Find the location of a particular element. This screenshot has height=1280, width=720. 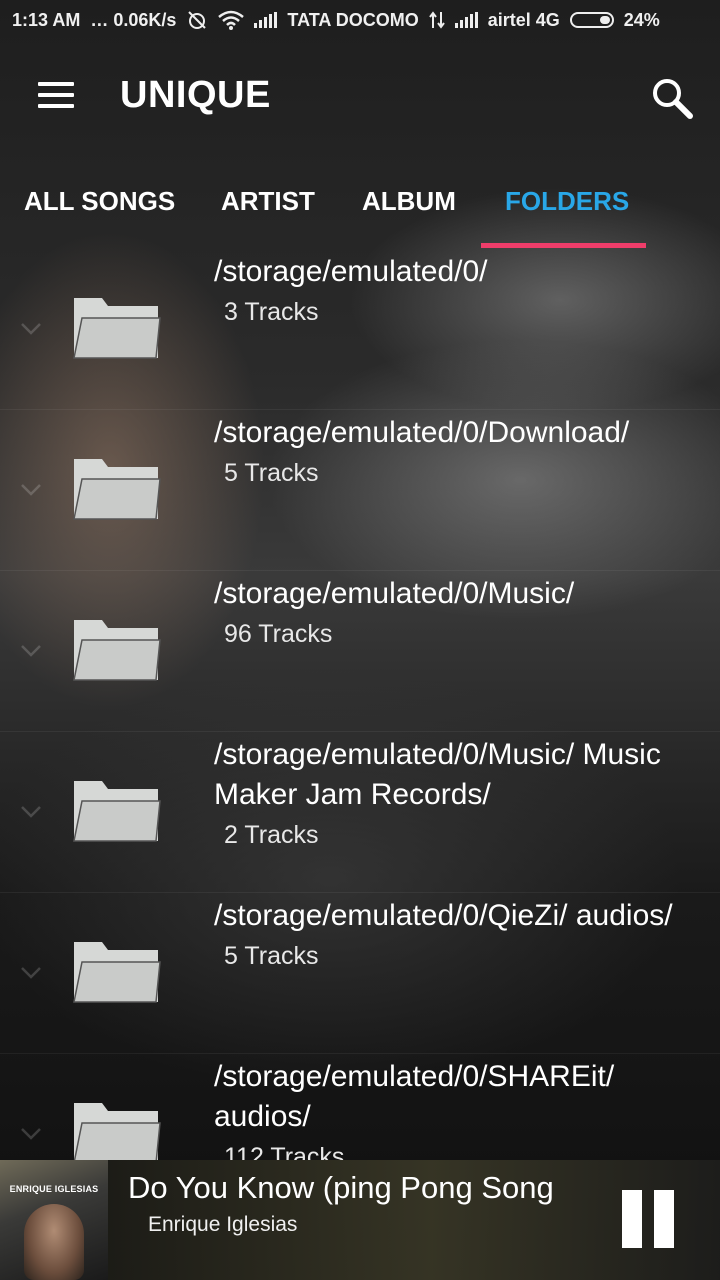

album-art-portrait is located at coordinates (54, 1242).